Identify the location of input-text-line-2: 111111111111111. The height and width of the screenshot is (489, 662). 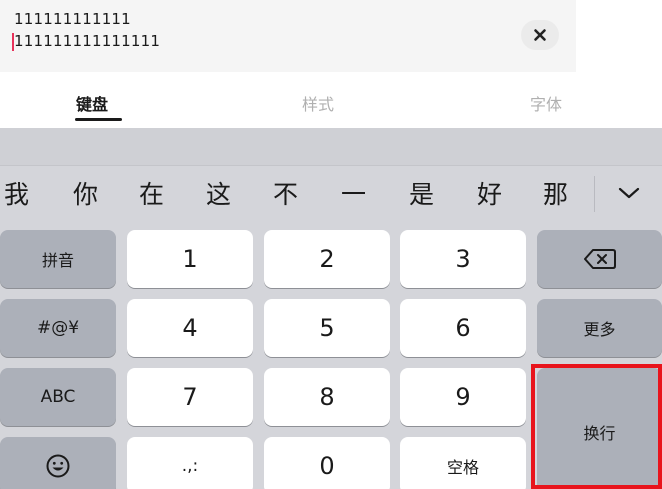
(87, 41).